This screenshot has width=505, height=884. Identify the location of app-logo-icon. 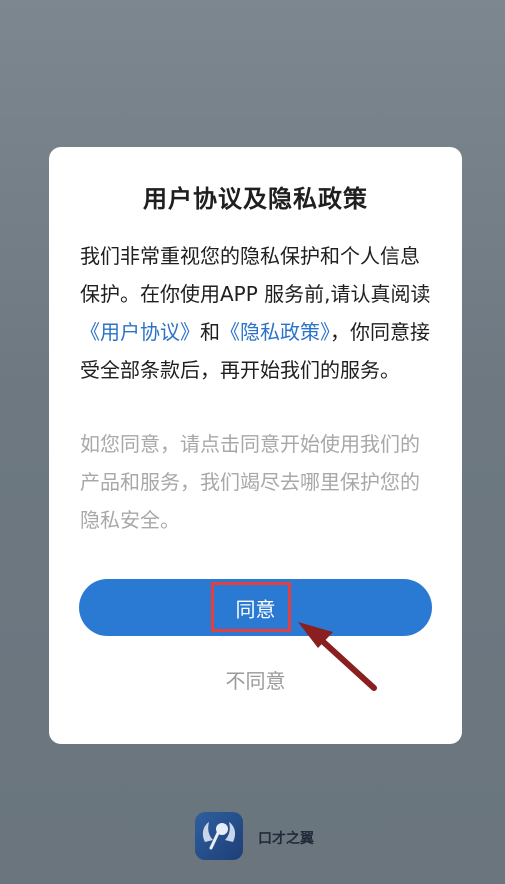
(219, 836).